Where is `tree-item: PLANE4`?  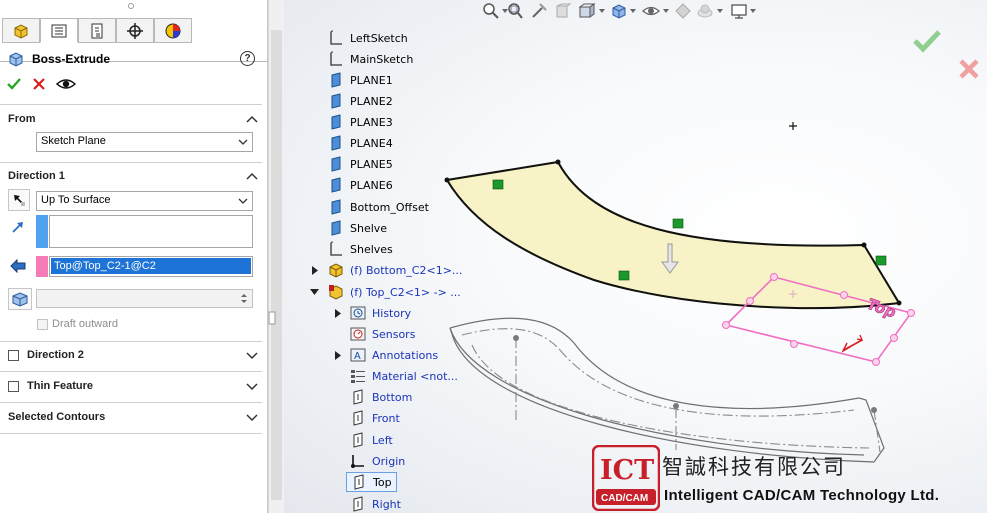 tree-item: PLANE4 is located at coordinates (360, 143).